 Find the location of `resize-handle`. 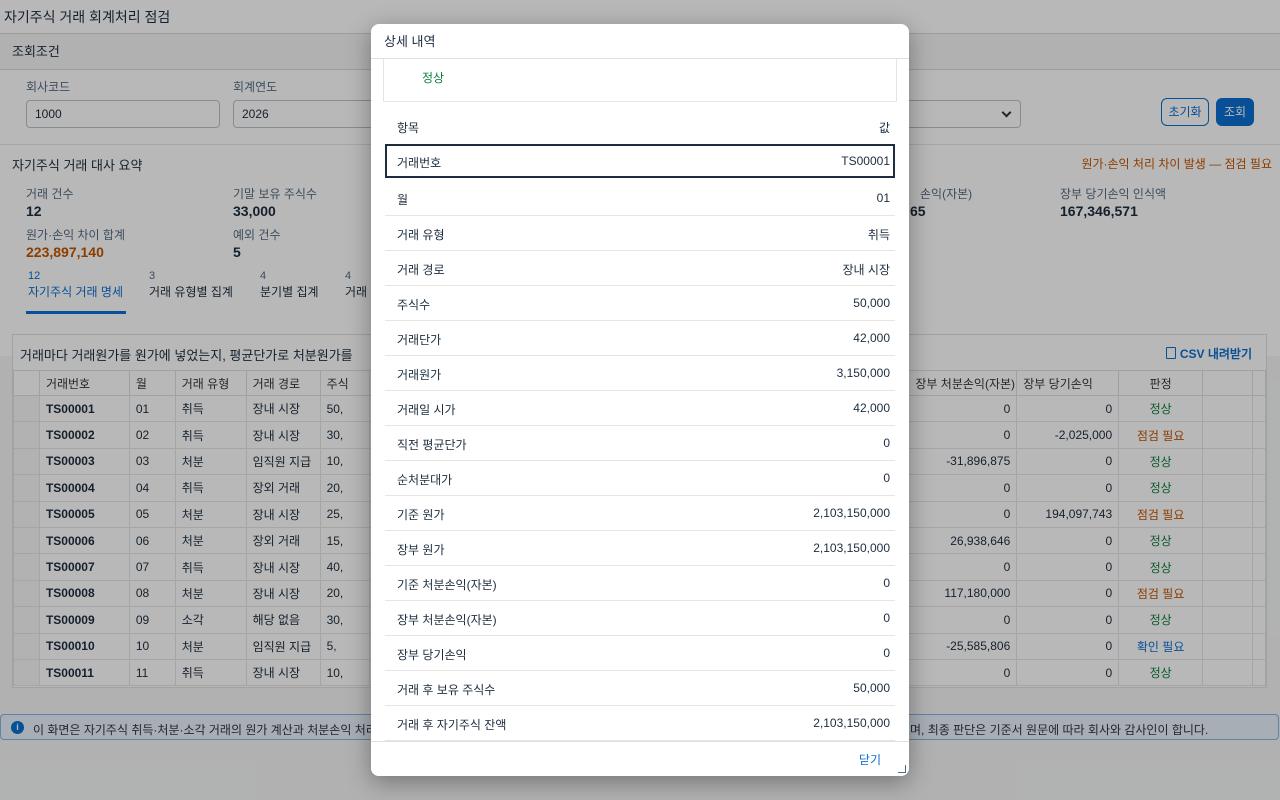

resize-handle is located at coordinates (902, 769).